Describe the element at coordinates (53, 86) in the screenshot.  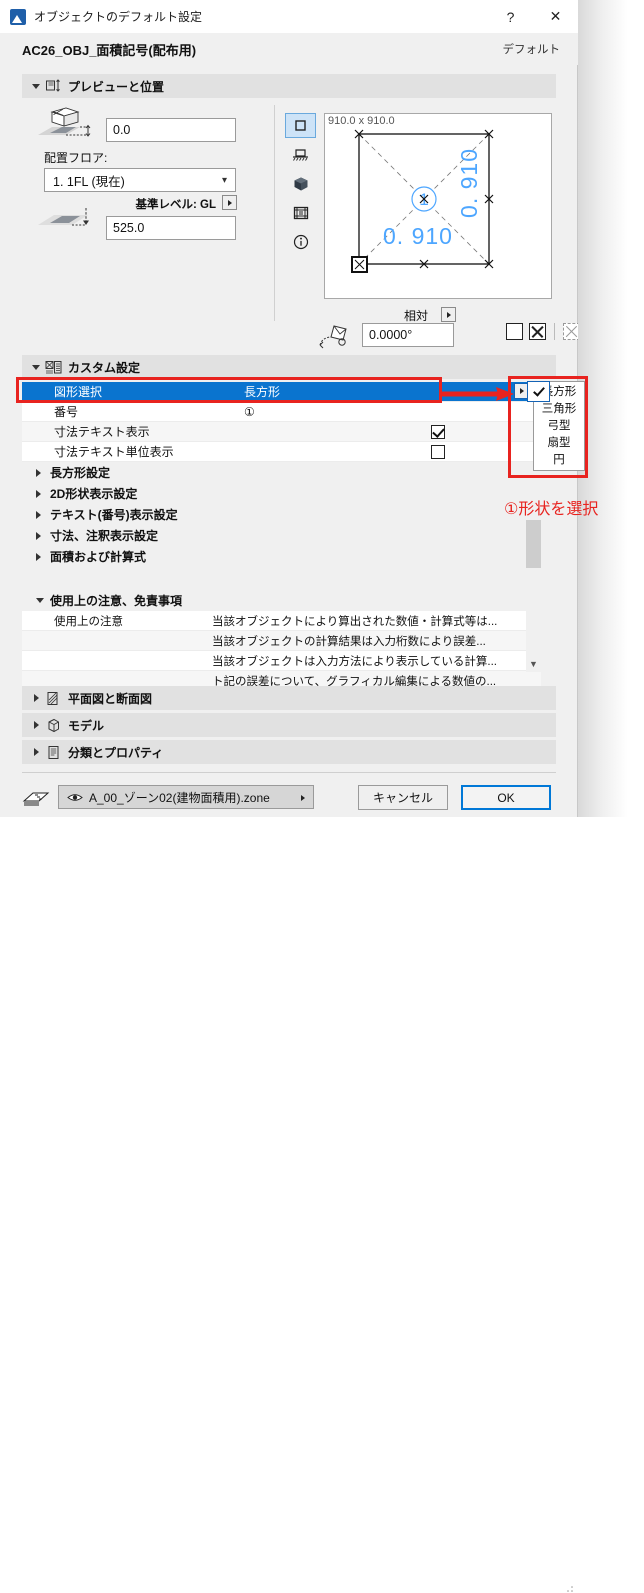
I see `preview-position-icon` at that location.